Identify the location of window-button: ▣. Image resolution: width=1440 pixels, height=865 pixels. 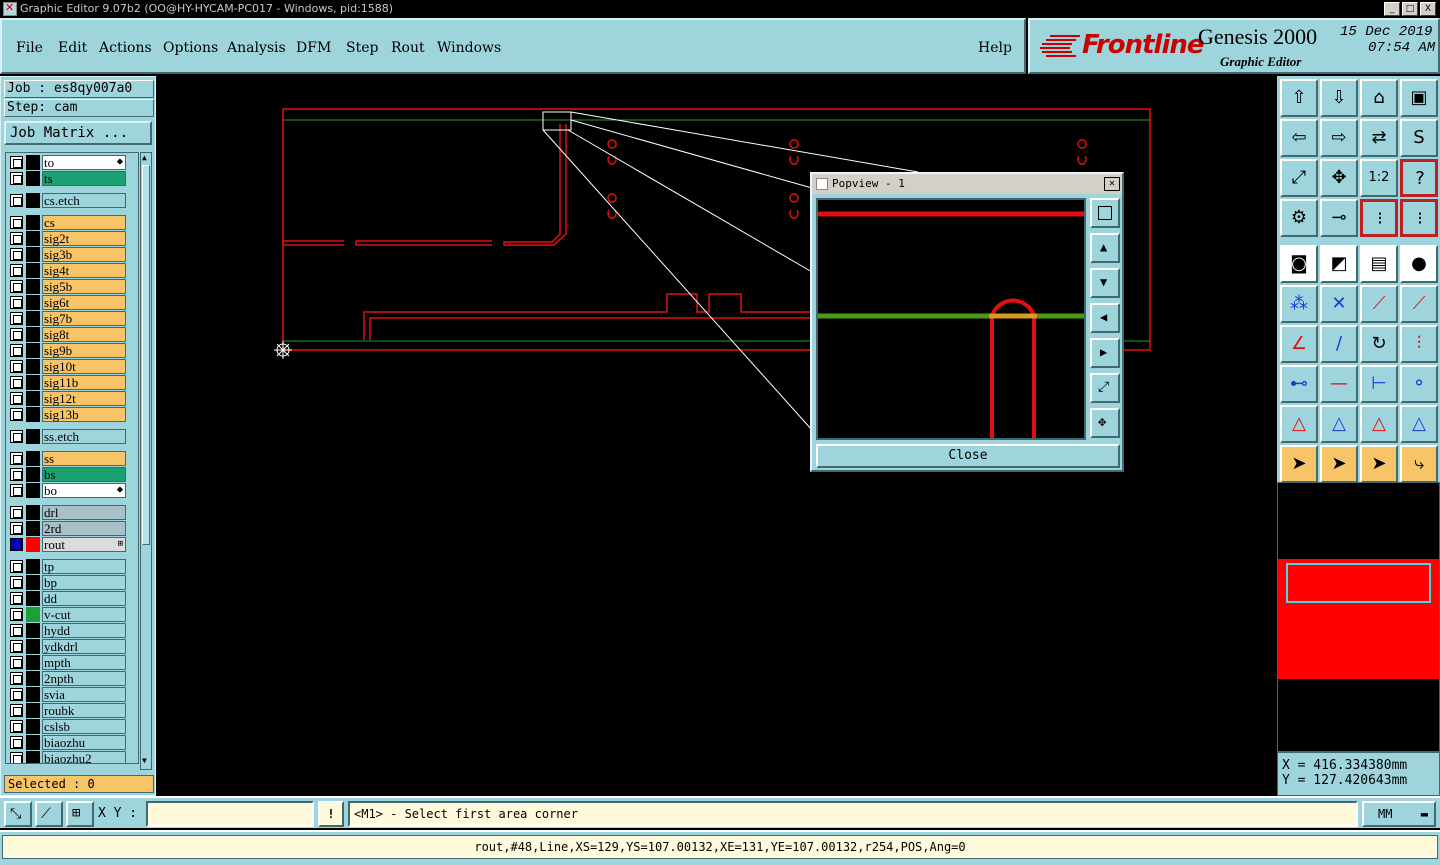
(1419, 98).